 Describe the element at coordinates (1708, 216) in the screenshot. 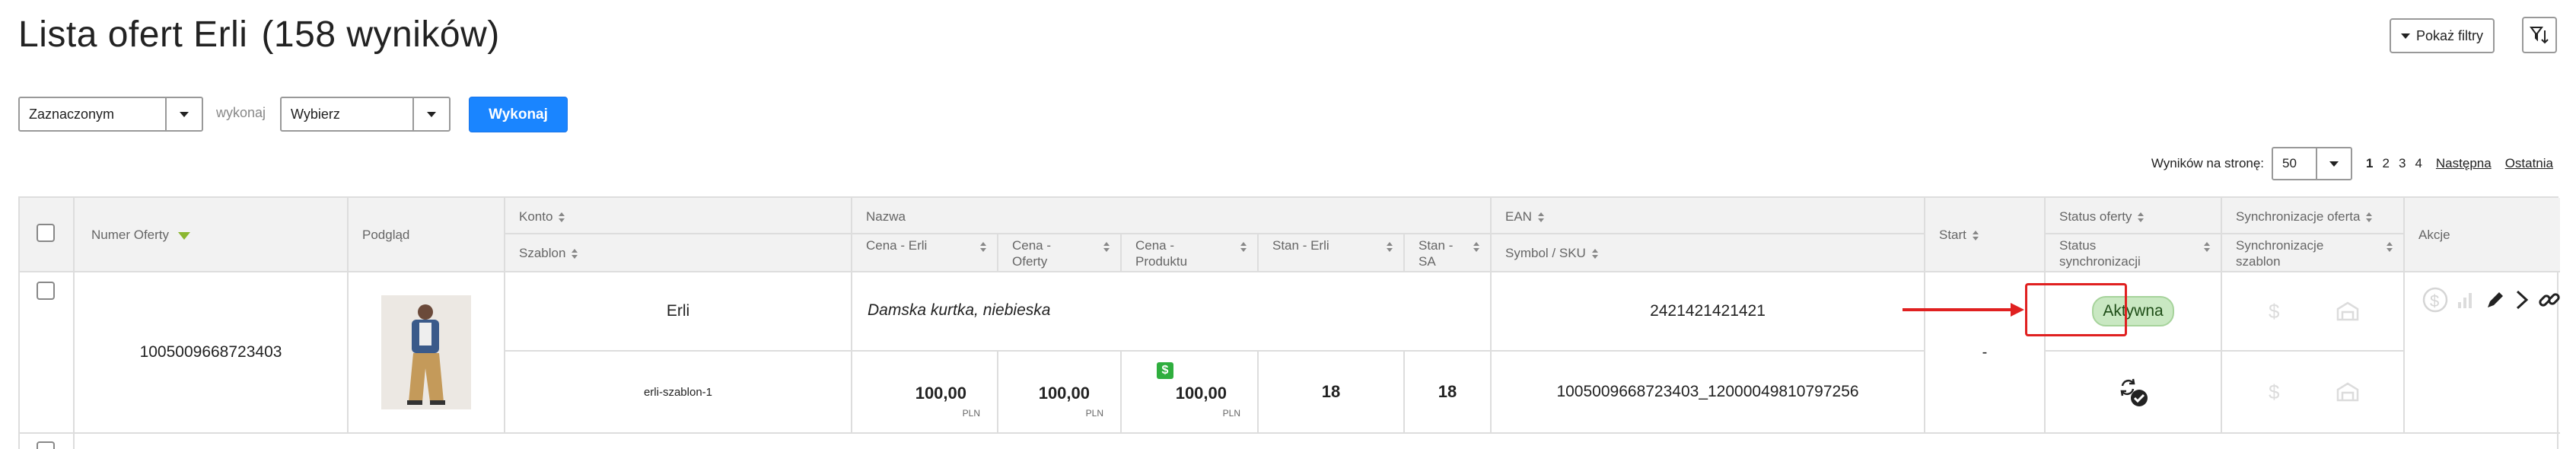

I see `header-ean: EAN` at that location.